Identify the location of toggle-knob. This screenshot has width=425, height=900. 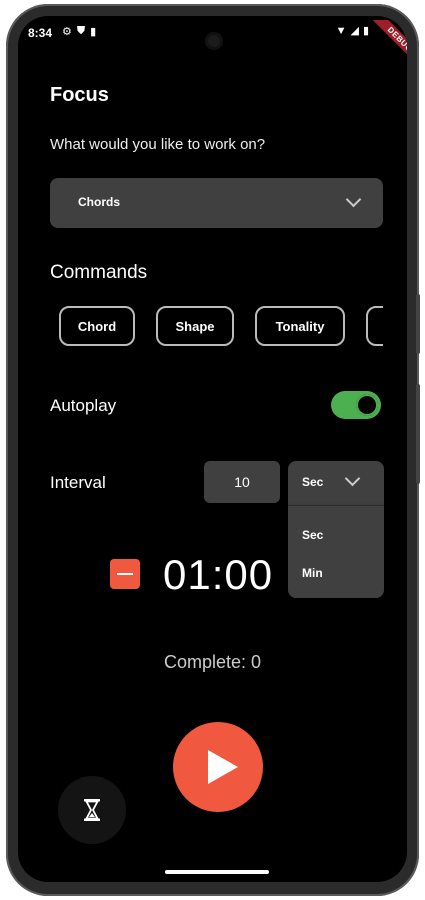
(367, 405).